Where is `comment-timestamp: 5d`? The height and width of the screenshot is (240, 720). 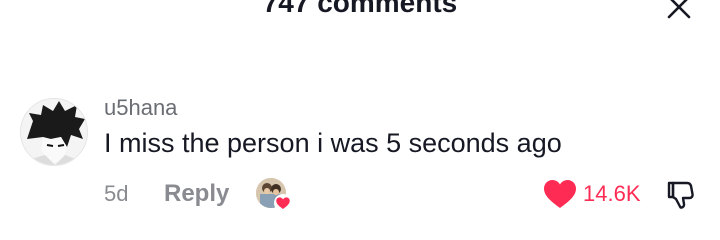
comment-timestamp: 5d is located at coordinates (116, 193).